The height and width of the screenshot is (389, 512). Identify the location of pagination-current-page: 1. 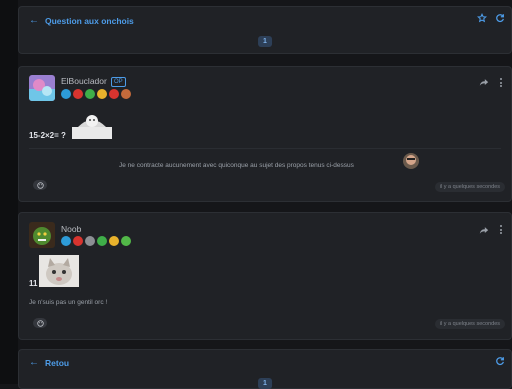
(265, 41).